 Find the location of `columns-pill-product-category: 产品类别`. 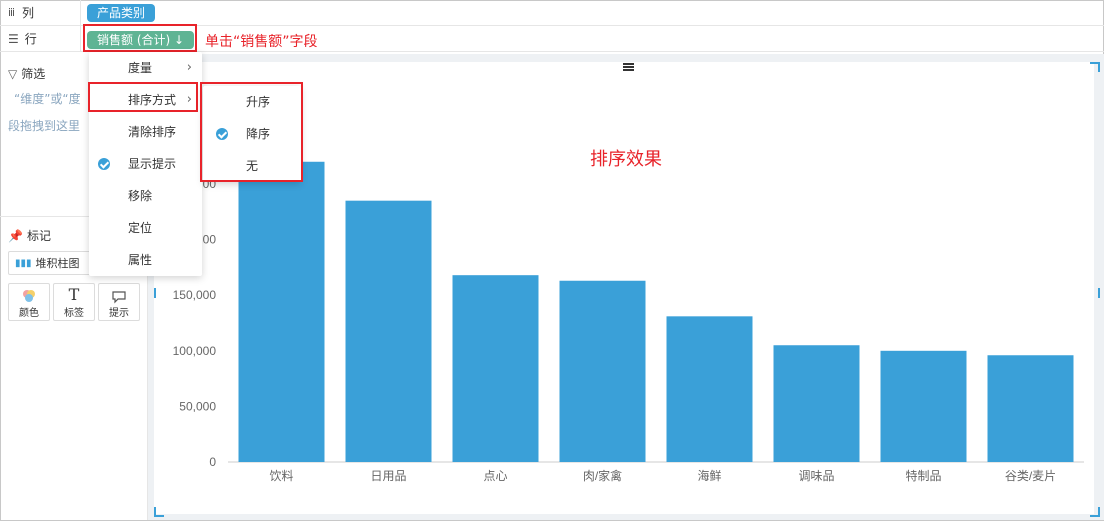

columns-pill-product-category: 产品类别 is located at coordinates (121, 13).